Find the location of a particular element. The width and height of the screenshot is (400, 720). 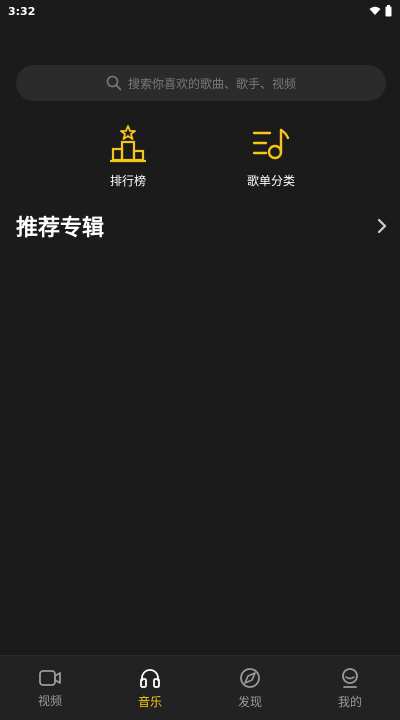

playlist-category-shortcut: 歌单分类 is located at coordinates (271, 156).